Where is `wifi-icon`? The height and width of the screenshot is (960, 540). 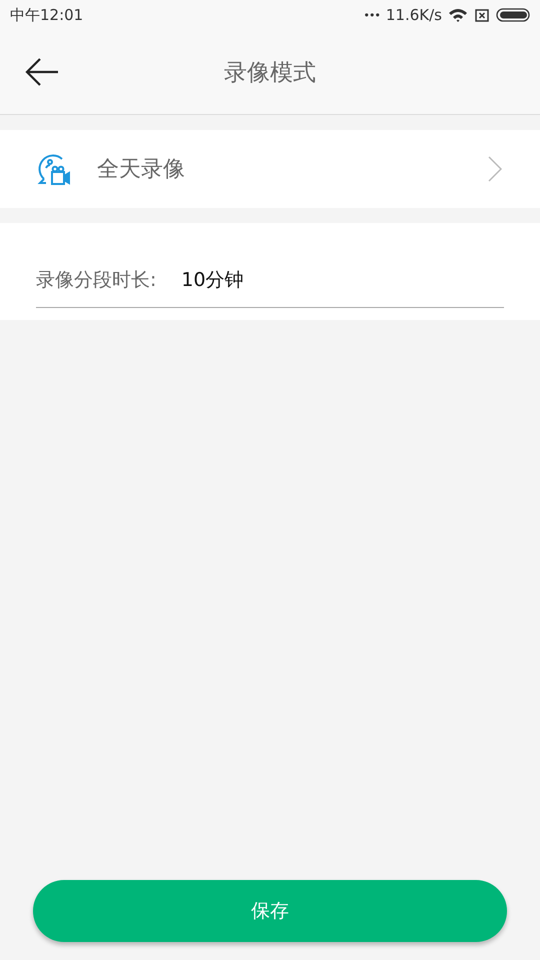
wifi-icon is located at coordinates (458, 15).